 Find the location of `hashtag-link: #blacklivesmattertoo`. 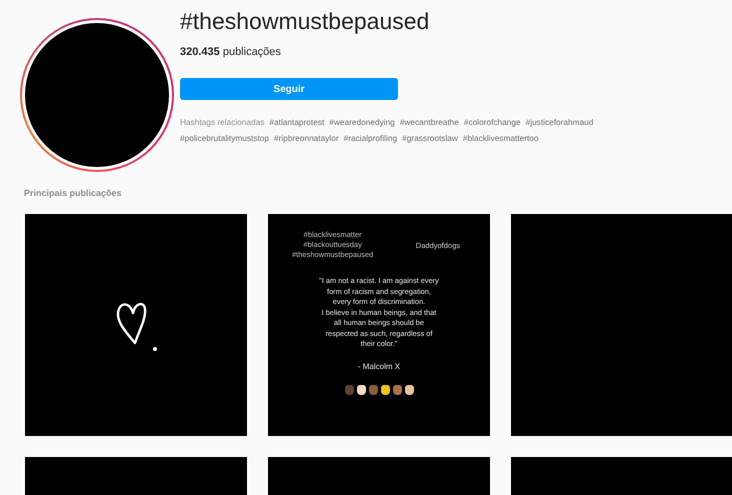

hashtag-link: #blacklivesmattertoo is located at coordinates (500, 138).